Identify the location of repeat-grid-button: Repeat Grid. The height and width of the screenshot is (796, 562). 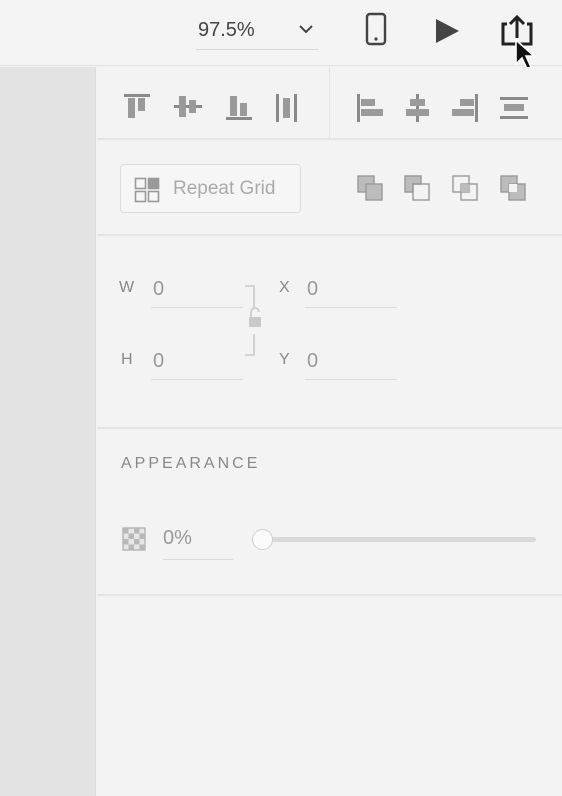
(210, 188).